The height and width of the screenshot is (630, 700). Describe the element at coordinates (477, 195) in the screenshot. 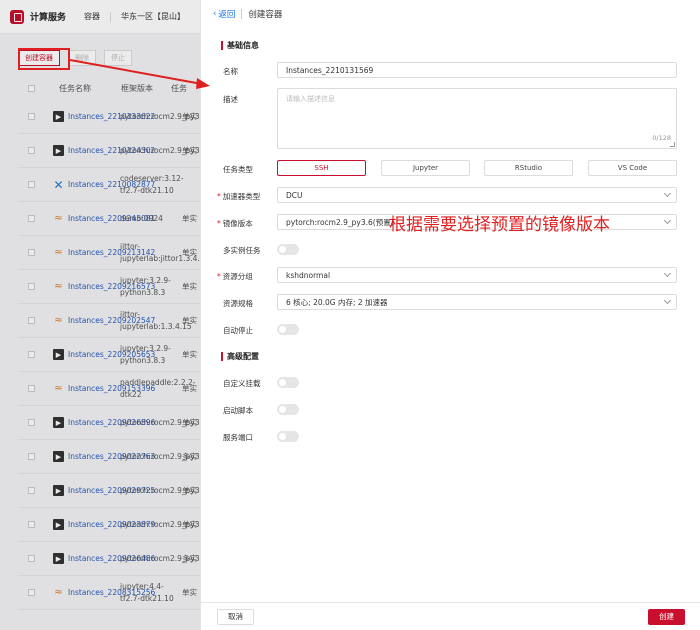

I see `accel-type-select: DCU` at that location.